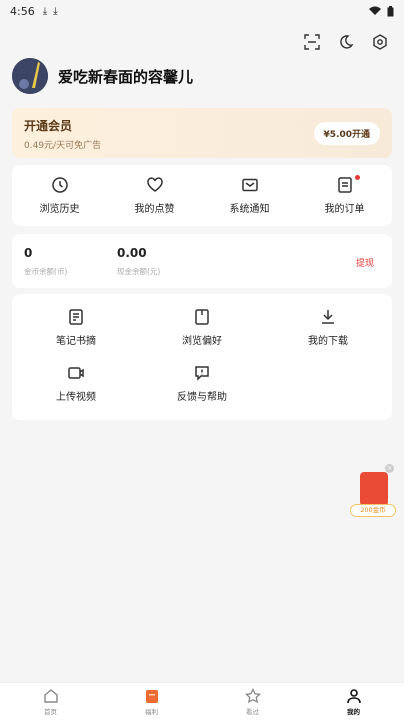  I want to click on tab-home: 首页, so click(50, 701).